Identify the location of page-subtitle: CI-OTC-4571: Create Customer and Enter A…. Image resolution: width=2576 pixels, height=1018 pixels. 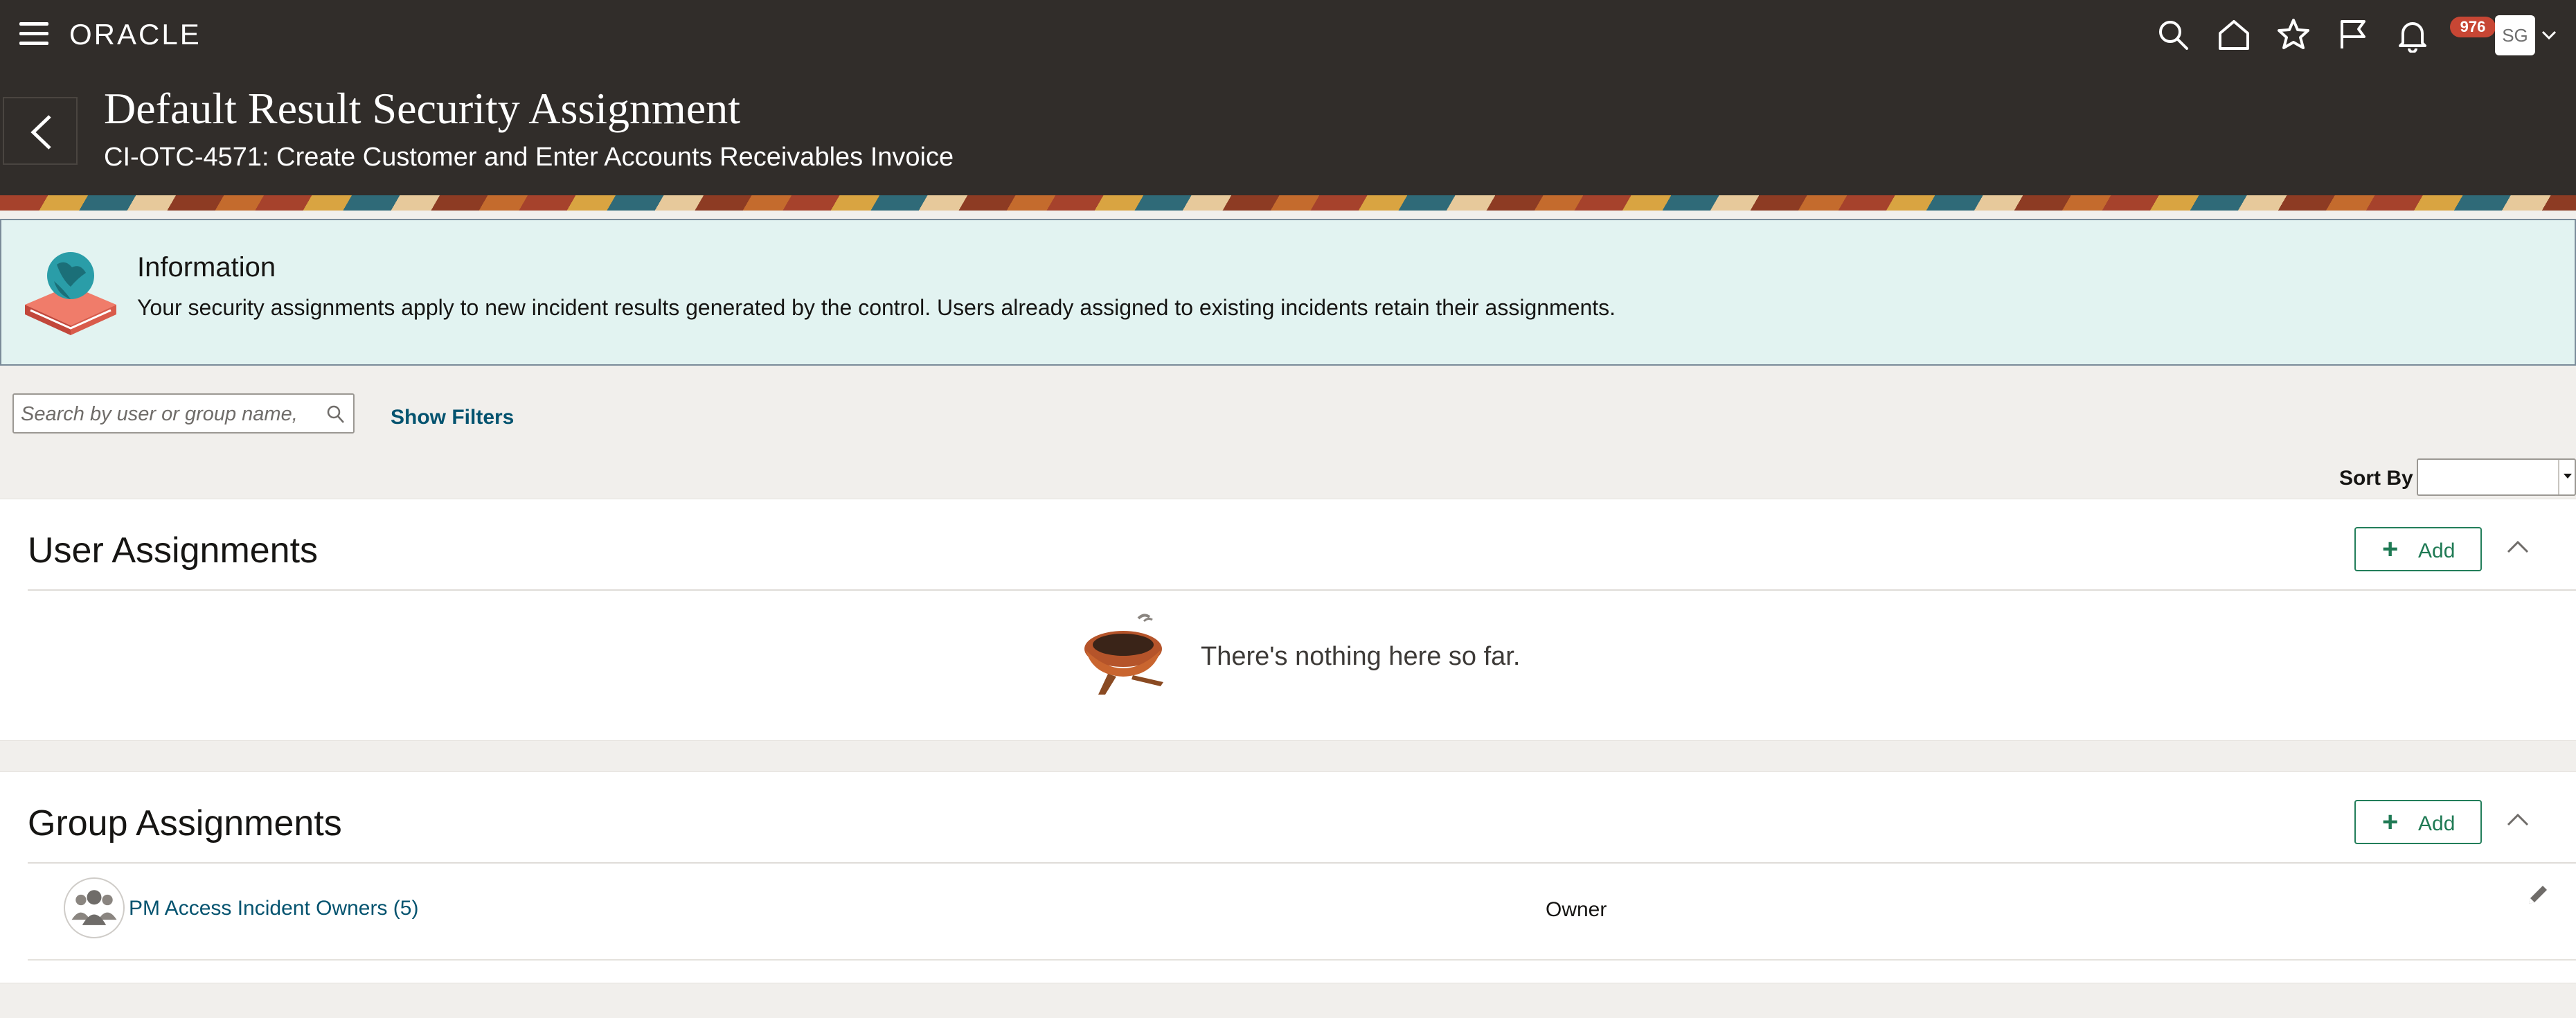
(529, 157).